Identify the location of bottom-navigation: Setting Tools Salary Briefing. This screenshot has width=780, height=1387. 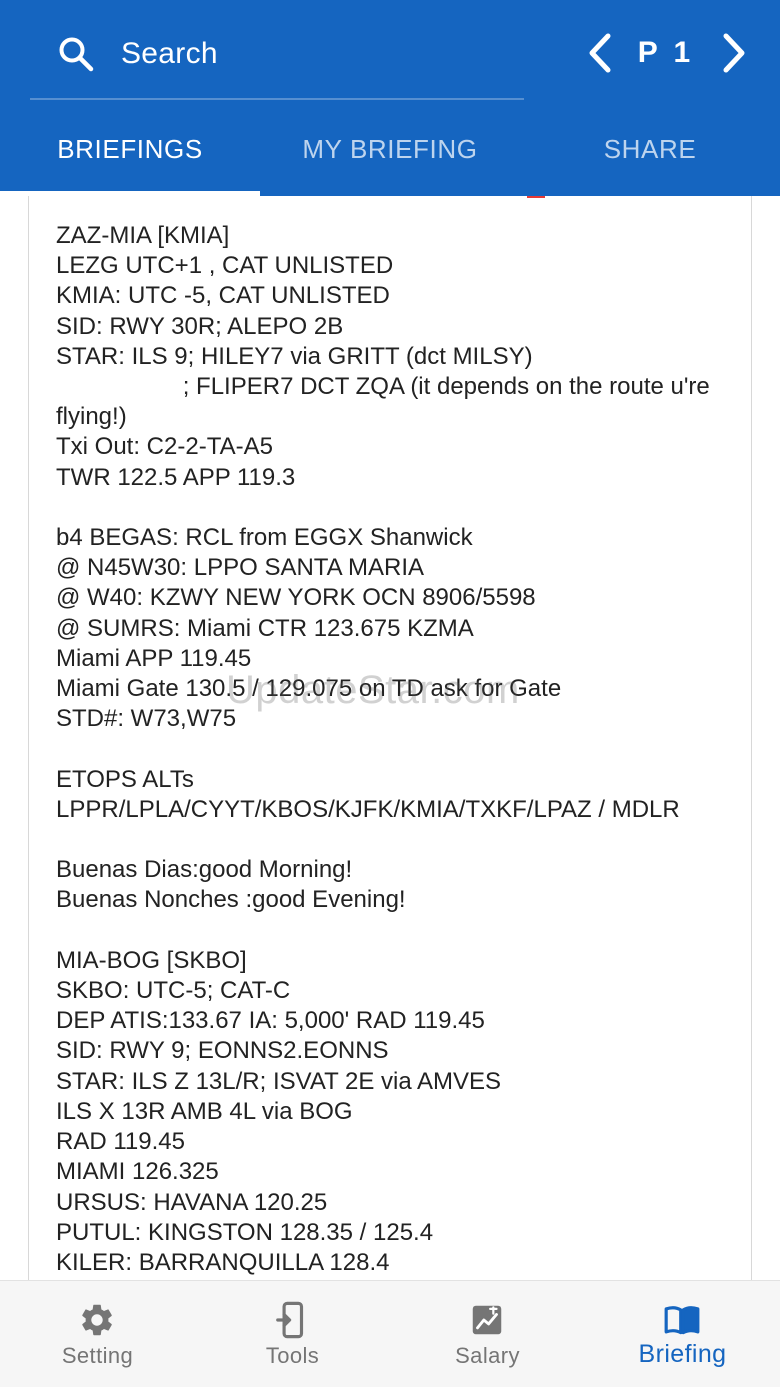
(390, 1333).